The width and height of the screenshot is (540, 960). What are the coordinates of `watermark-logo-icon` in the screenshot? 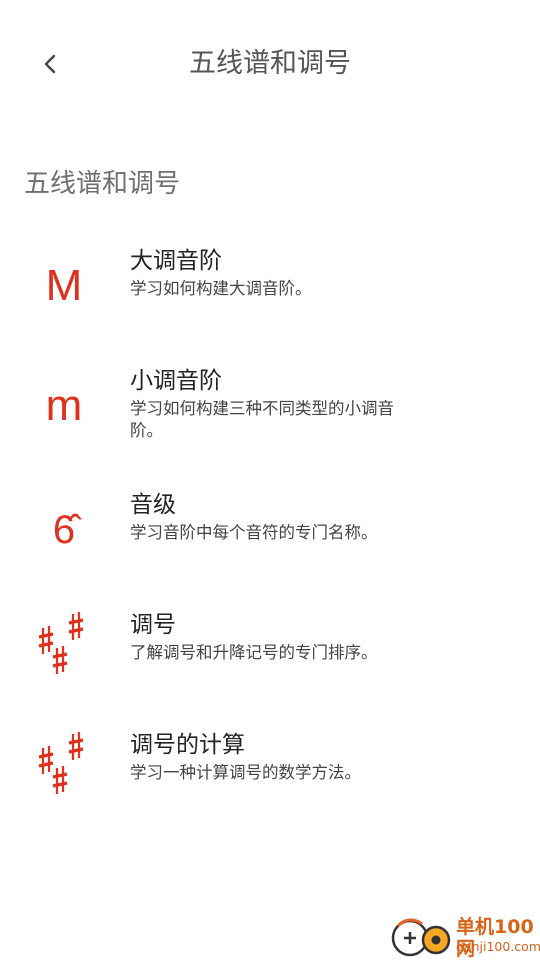 It's located at (421, 937).